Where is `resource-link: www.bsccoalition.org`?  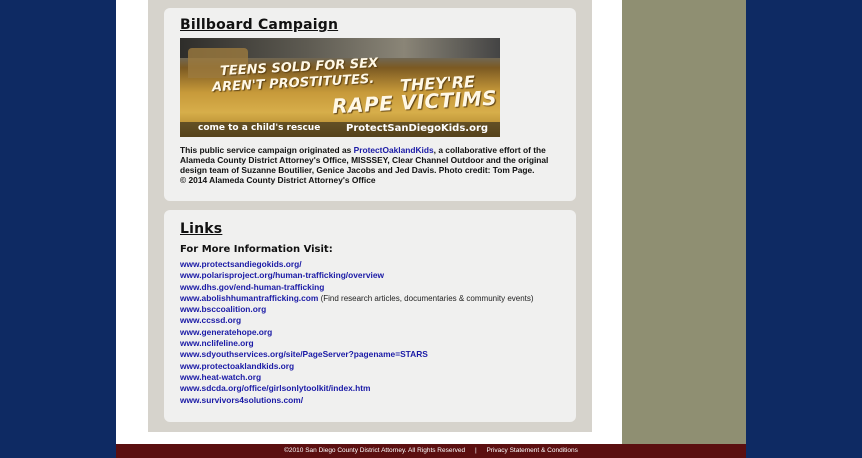
resource-link: www.bsccoalition.org is located at coordinates (223, 309).